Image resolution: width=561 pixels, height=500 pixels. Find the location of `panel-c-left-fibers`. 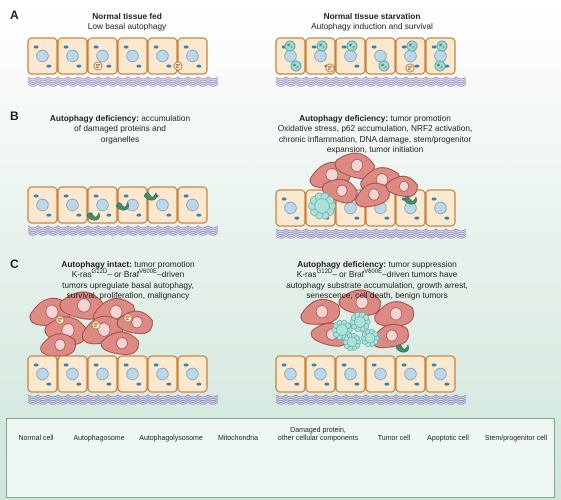

panel-c-left-fibers is located at coordinates (123, 399).